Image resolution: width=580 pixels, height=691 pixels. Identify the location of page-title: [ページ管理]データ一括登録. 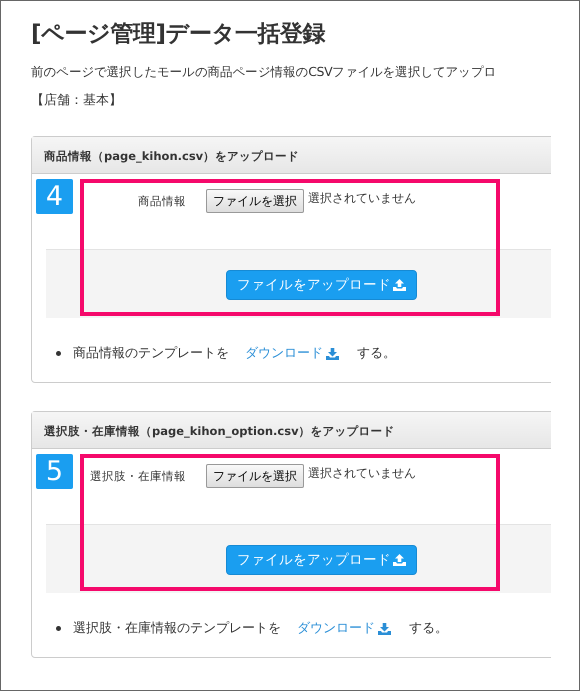
(178, 35).